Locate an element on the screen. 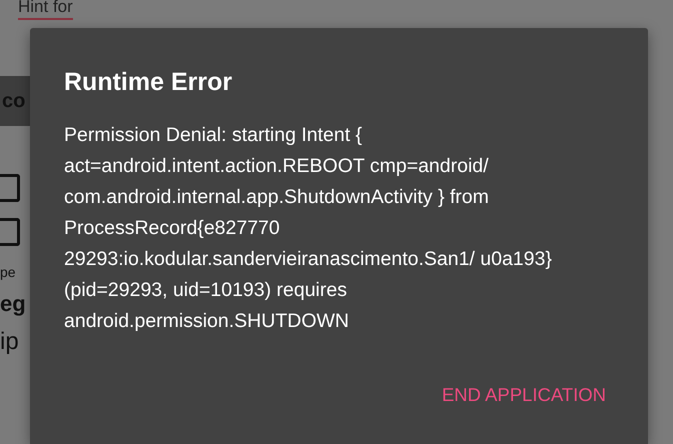 Image resolution: width=673 pixels, height=444 pixels. text-field-hint: Hint for is located at coordinates (45, 10).